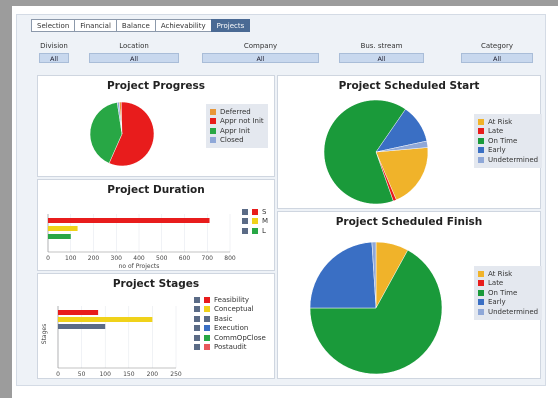 The image size is (558, 398). I want to click on filter-bus-stream-select: All, so click(381, 58).